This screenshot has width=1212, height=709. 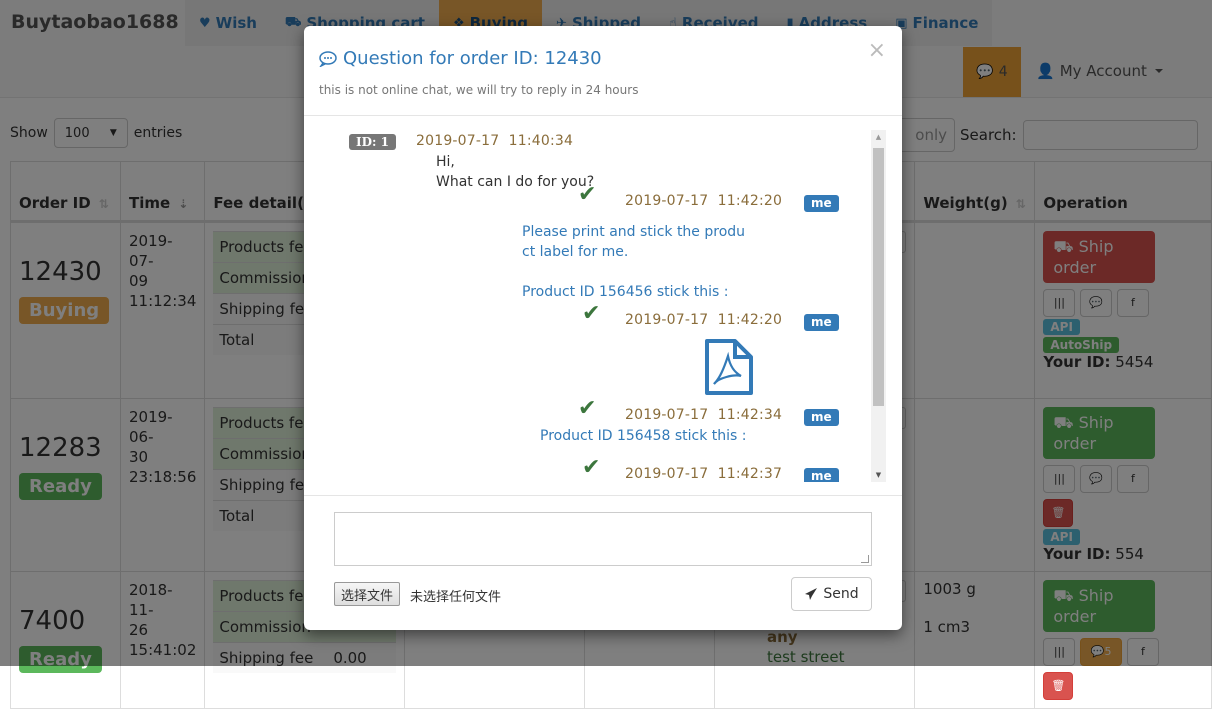 I want to click on chat-scrollbar: ▲ ▼, so click(x=878, y=306).